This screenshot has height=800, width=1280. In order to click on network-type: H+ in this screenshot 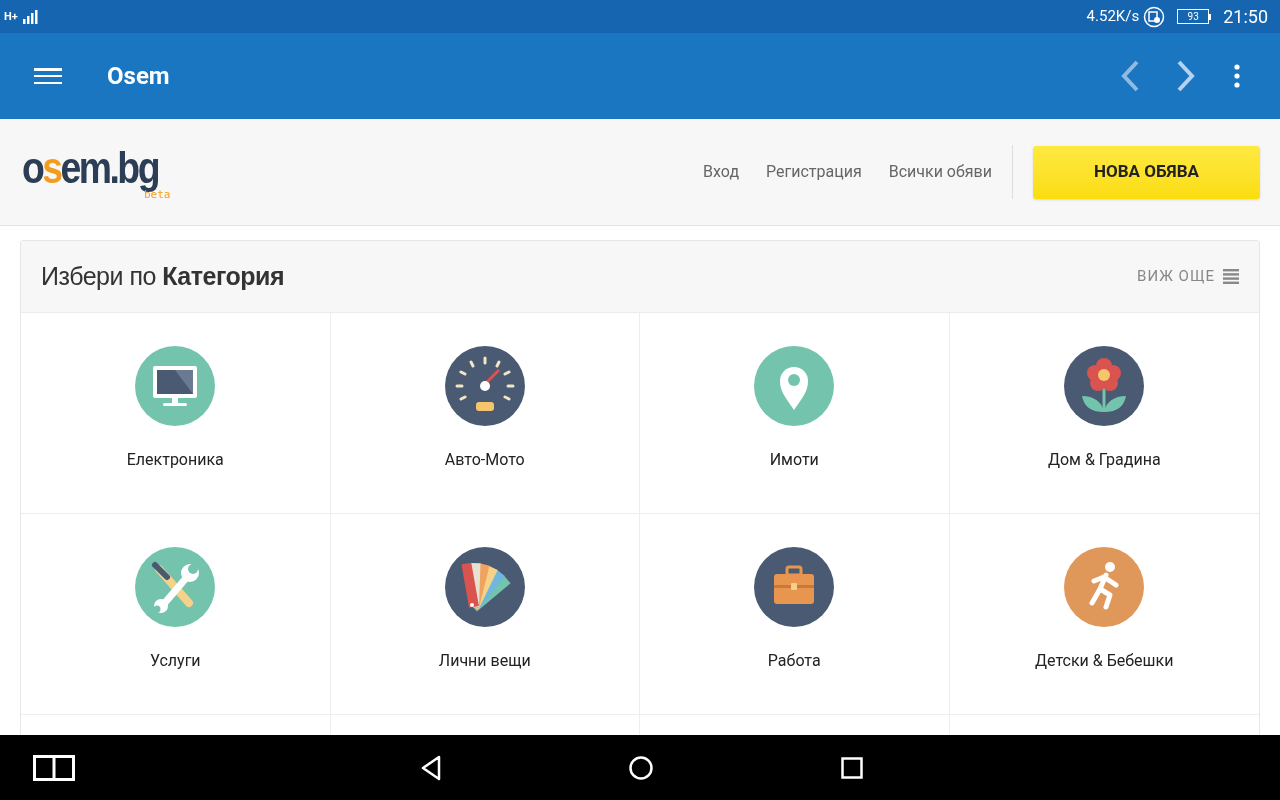, I will do `click(11, 16)`.